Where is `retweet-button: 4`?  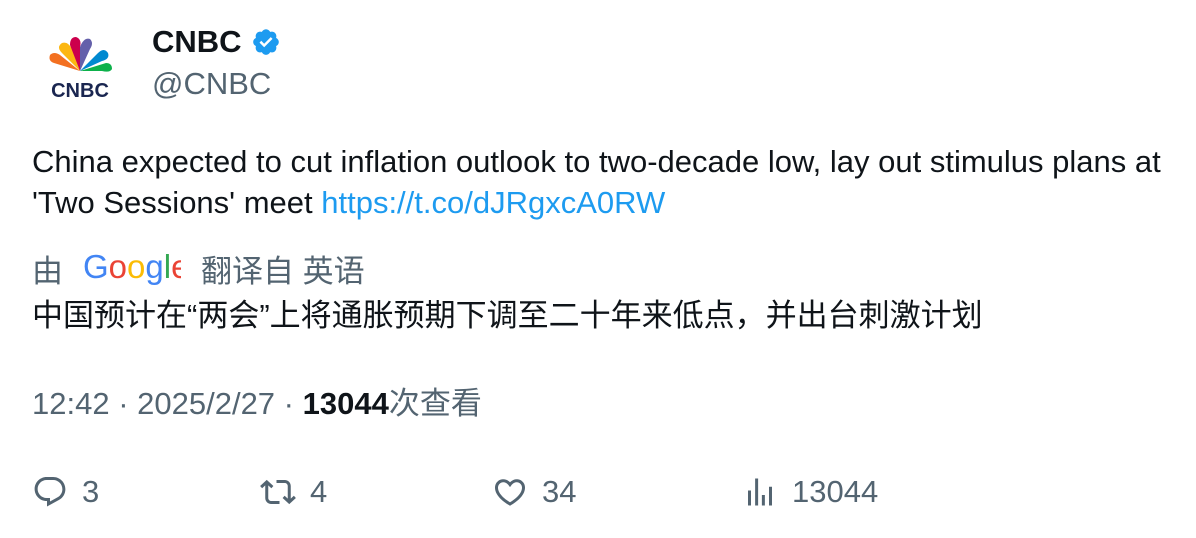 retweet-button: 4 is located at coordinates (293, 492).